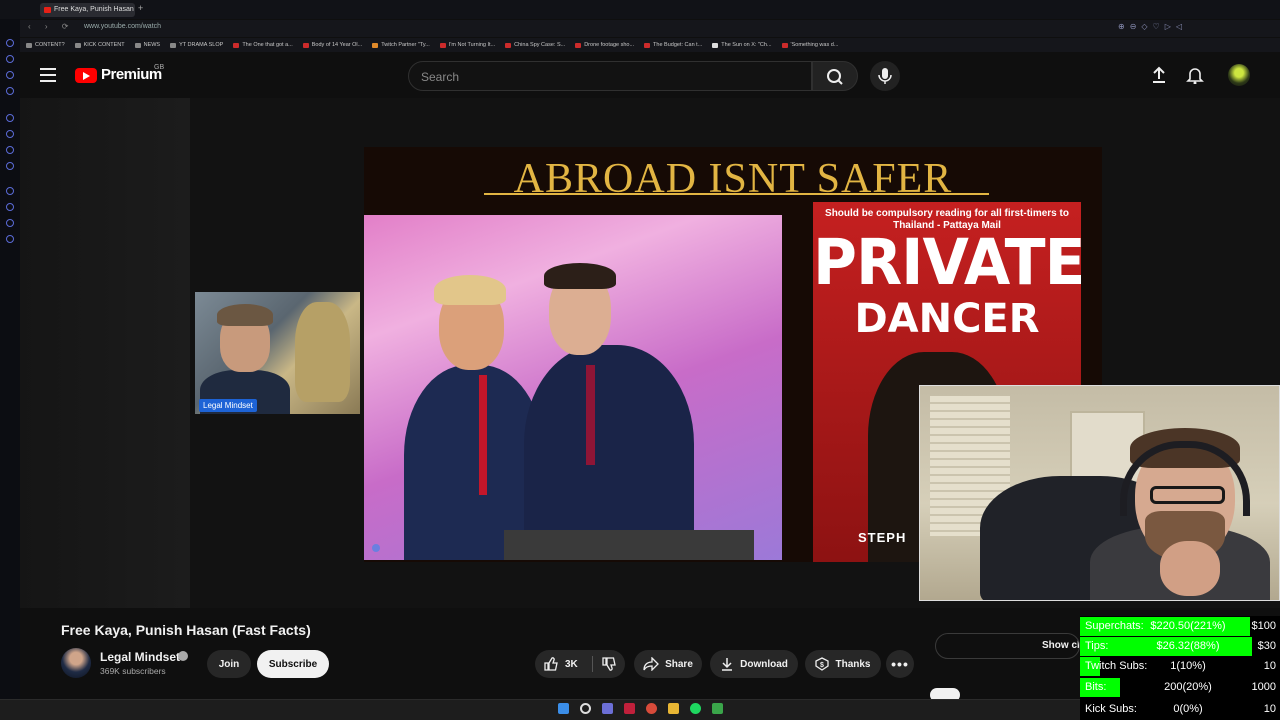 The height and width of the screenshot is (720, 1280). I want to click on url-text: www.youtube.com/watch, so click(122, 26).